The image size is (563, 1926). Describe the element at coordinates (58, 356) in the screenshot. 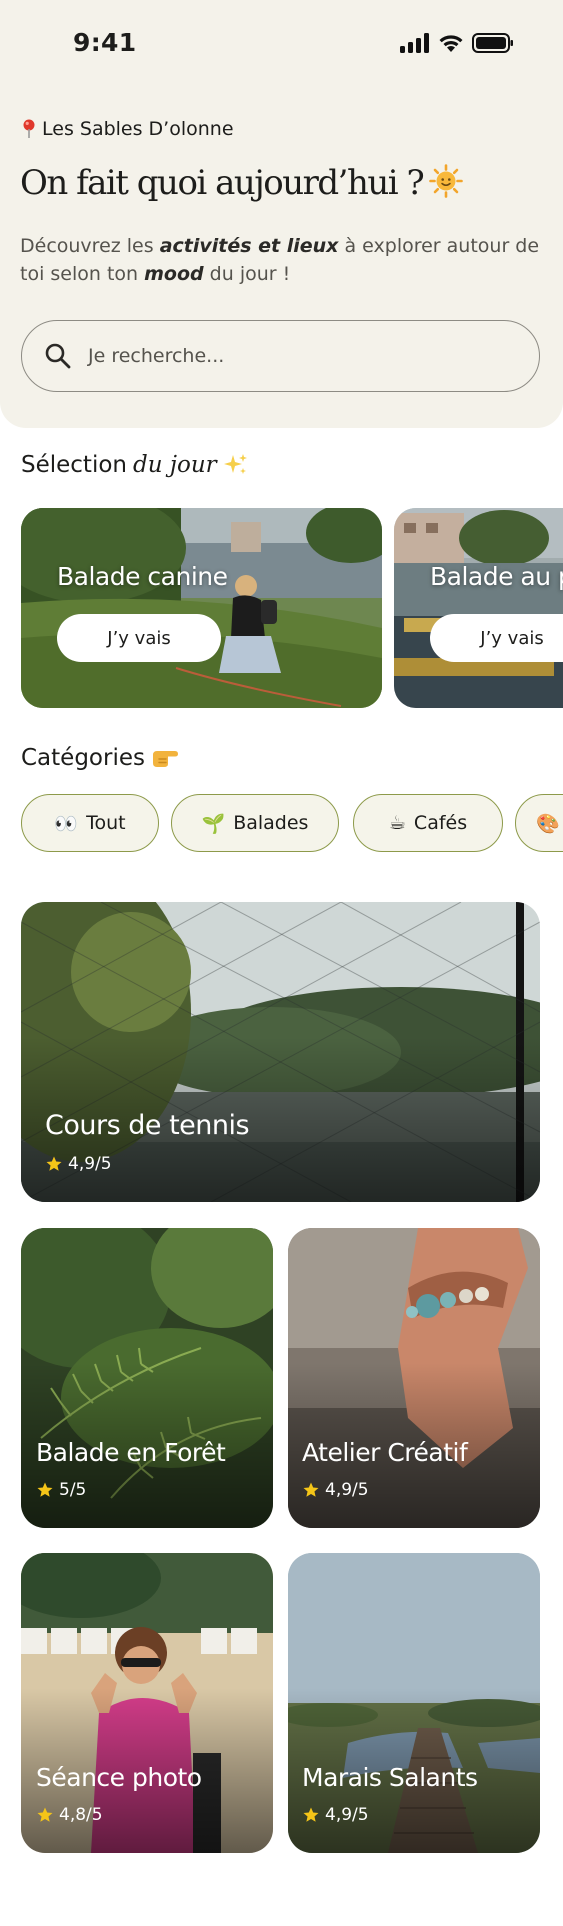

I see `search-icon` at that location.